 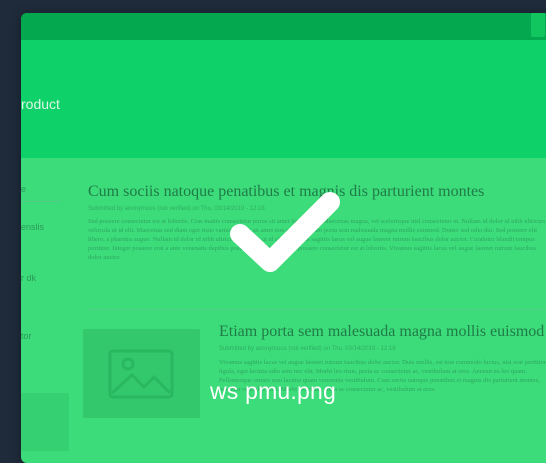 What do you see at coordinates (26, 336) in the screenshot?
I see `sidebar-item: tor` at bounding box center [26, 336].